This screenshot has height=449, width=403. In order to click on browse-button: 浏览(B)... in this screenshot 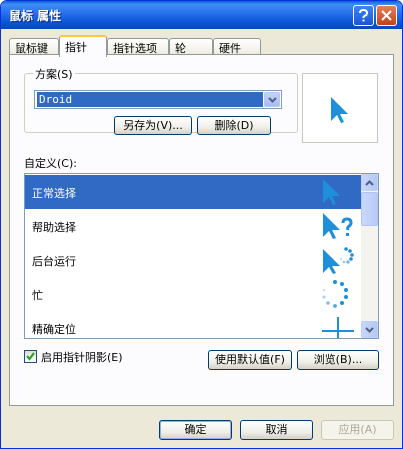, I will do `click(338, 360)`.